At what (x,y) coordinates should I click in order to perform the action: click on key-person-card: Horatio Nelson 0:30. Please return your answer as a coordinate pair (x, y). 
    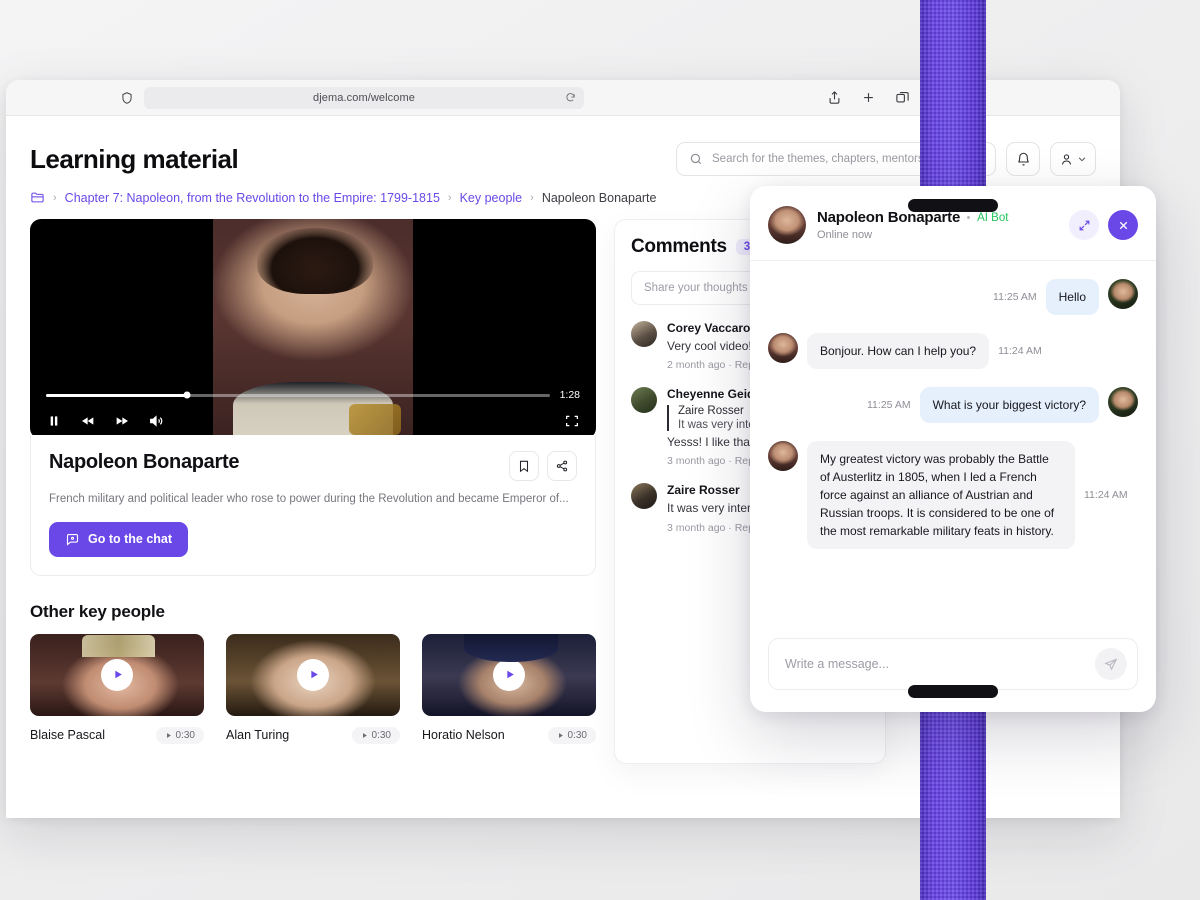
    Looking at the image, I should click on (509, 688).